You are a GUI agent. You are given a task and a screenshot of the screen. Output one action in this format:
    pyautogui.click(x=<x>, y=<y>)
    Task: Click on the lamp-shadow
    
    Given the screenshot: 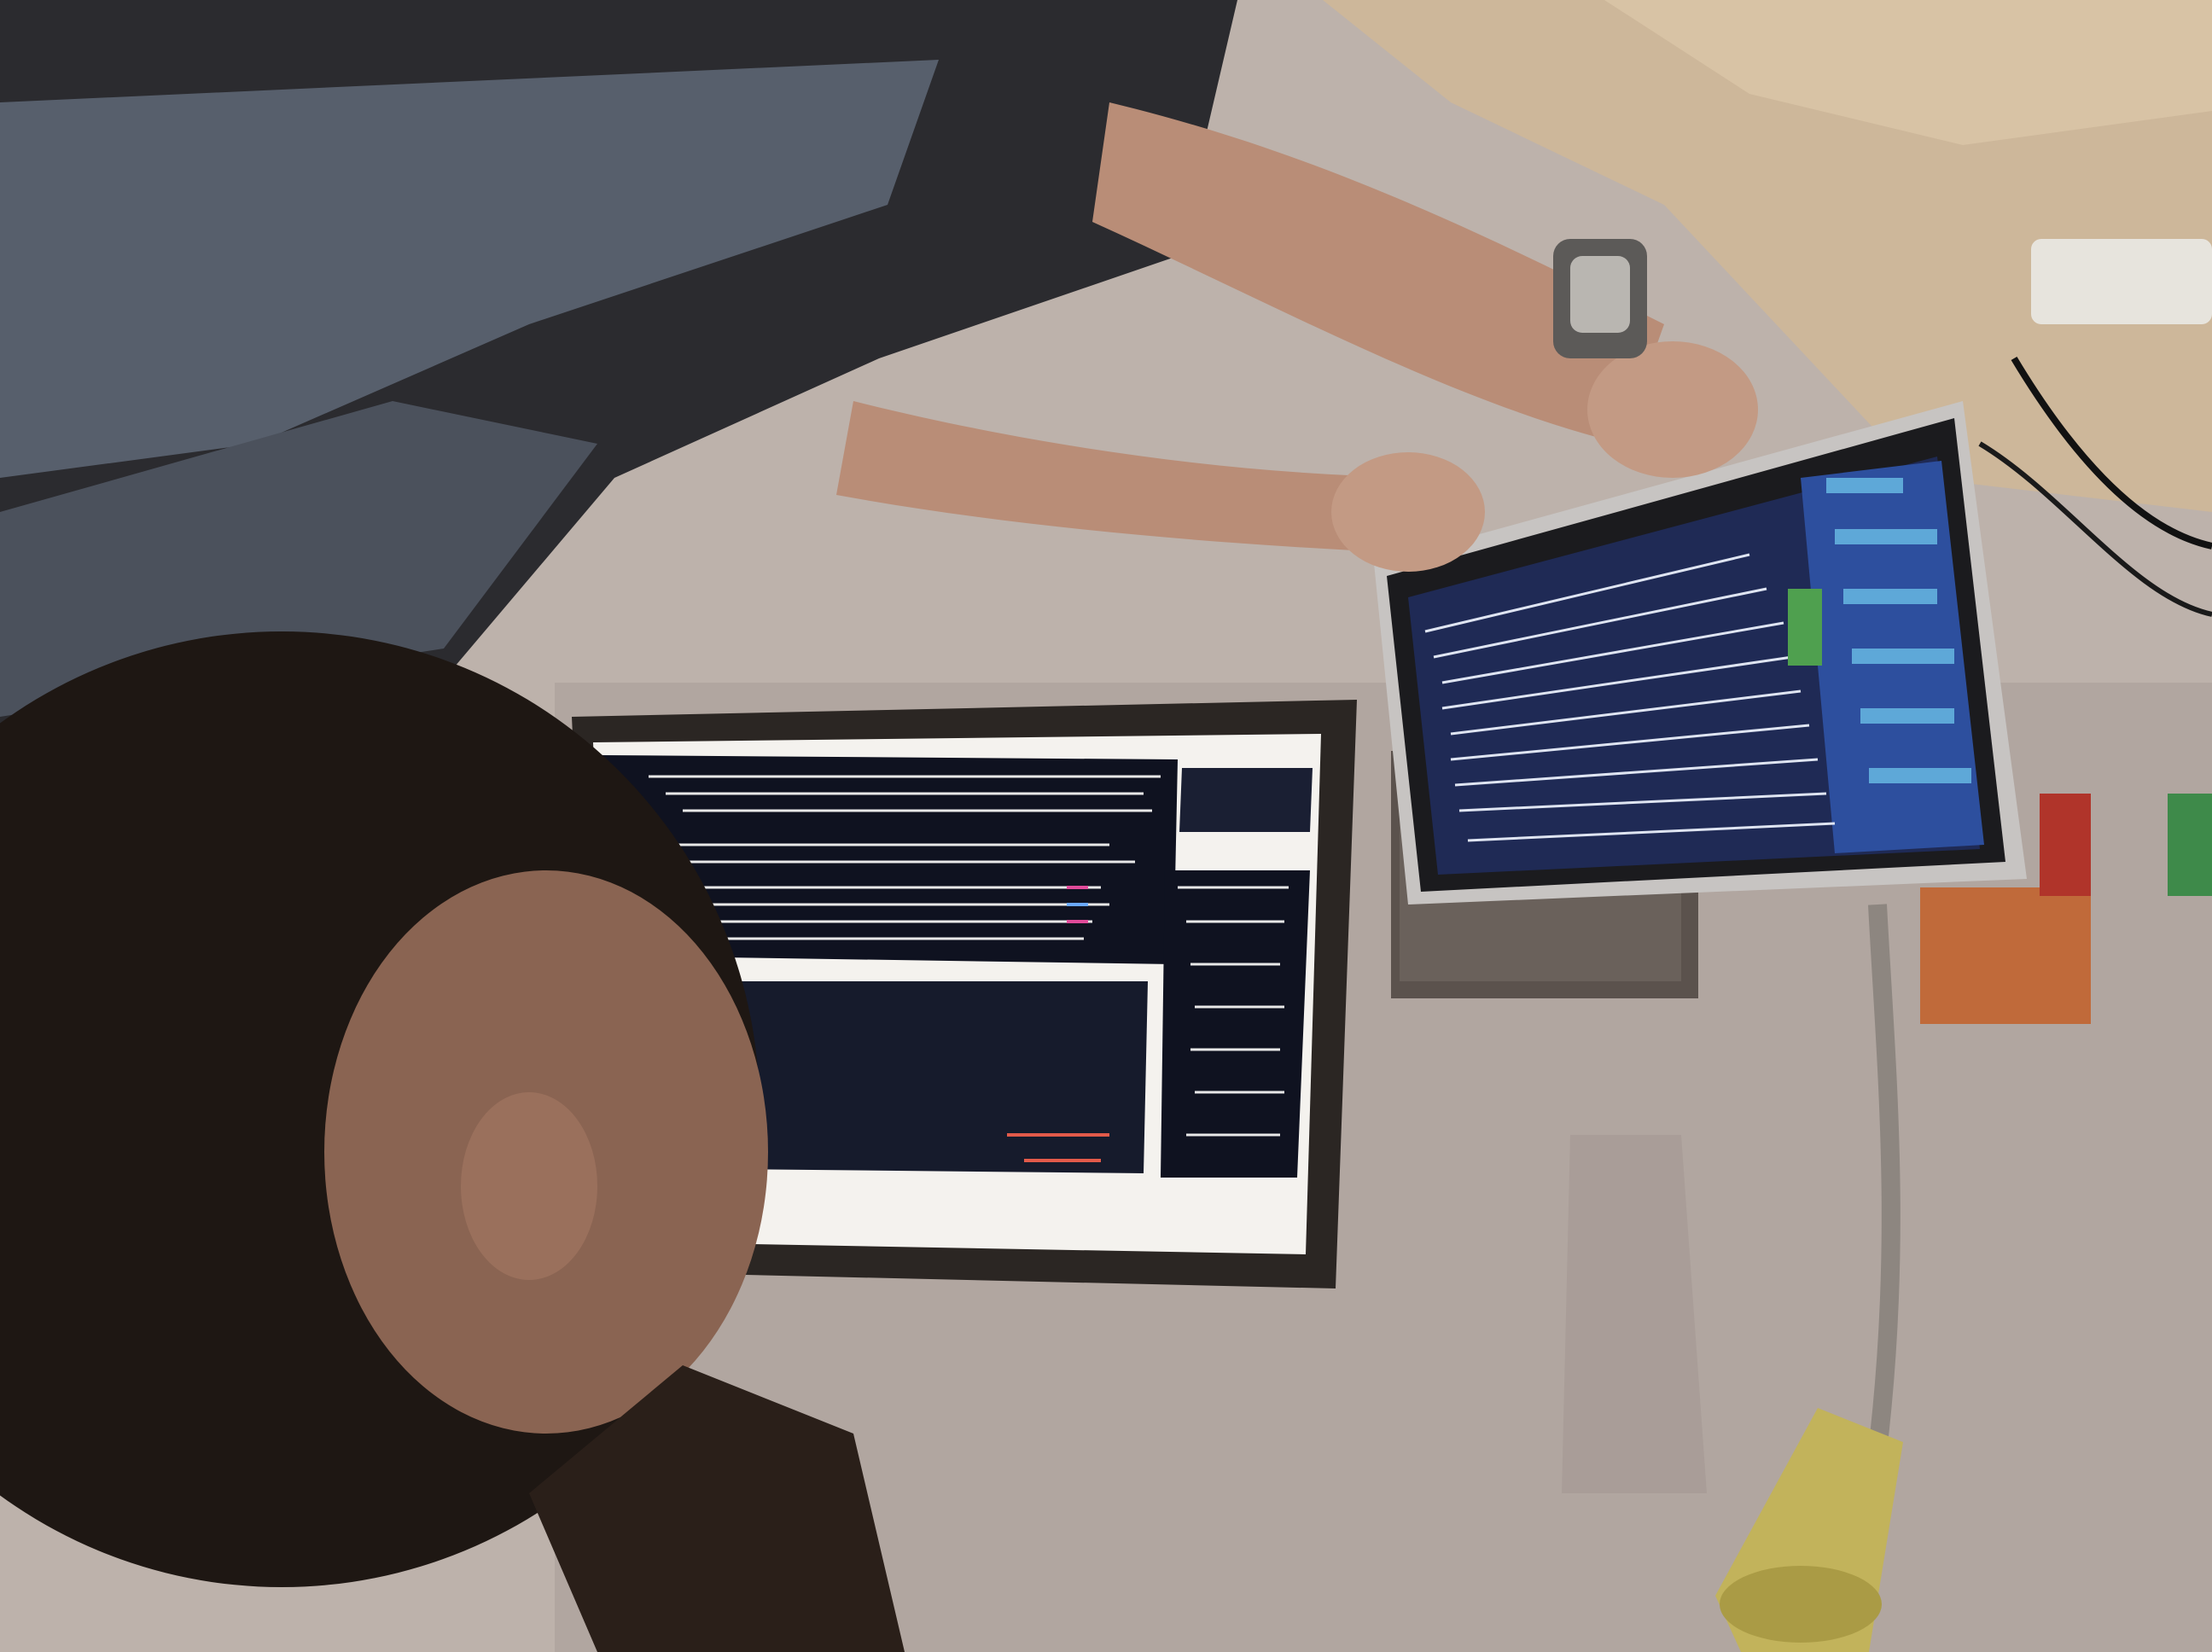 What is the action you would take?
    pyautogui.click(x=1634, y=1314)
    